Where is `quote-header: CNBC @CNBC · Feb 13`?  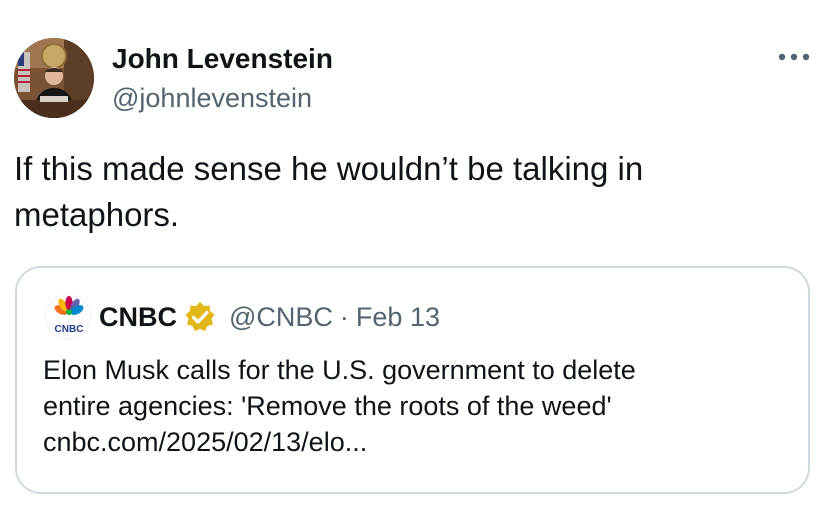
quote-header: CNBC @CNBC · Feb 13 is located at coordinates (269, 317).